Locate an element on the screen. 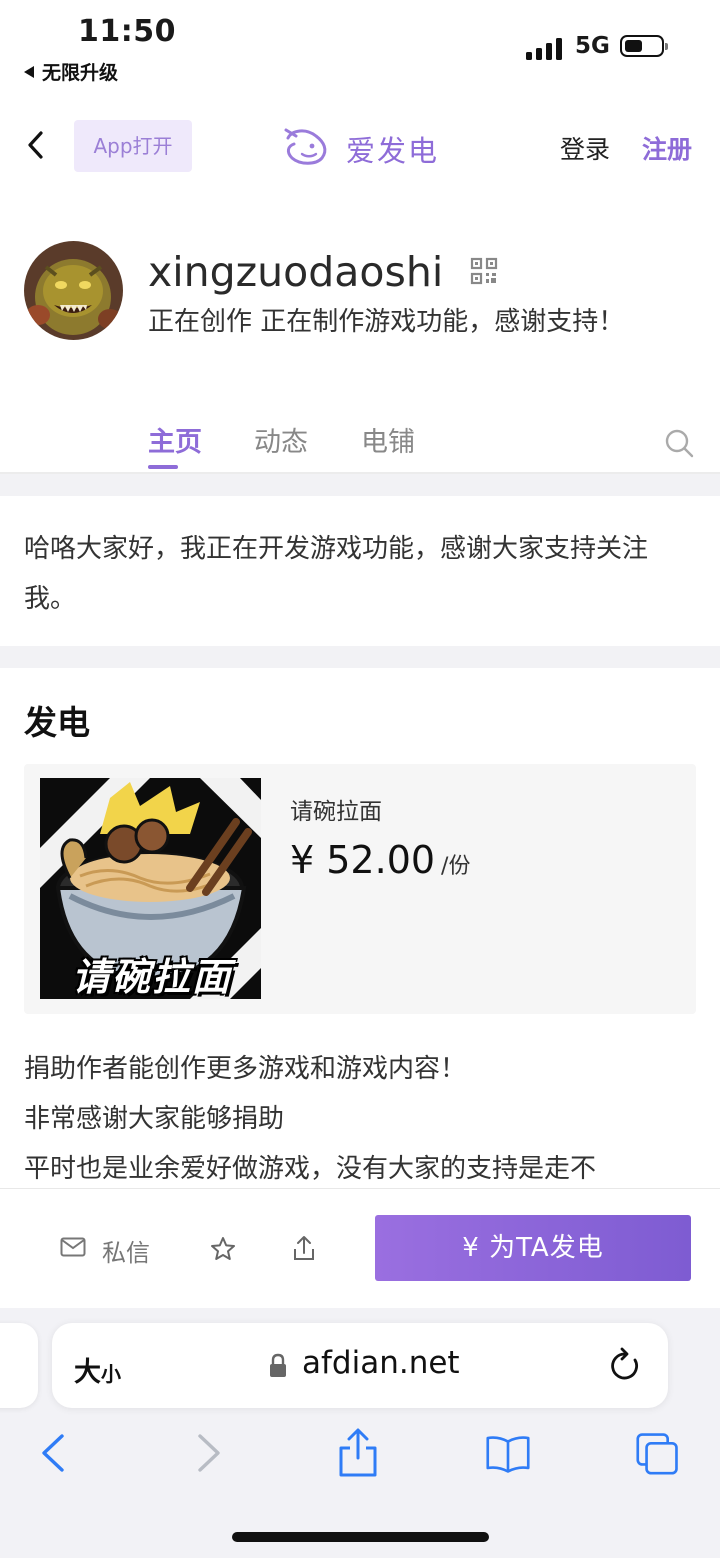 This screenshot has width=720, height=1558. tab-shop: 电铺 is located at coordinates (388, 439).